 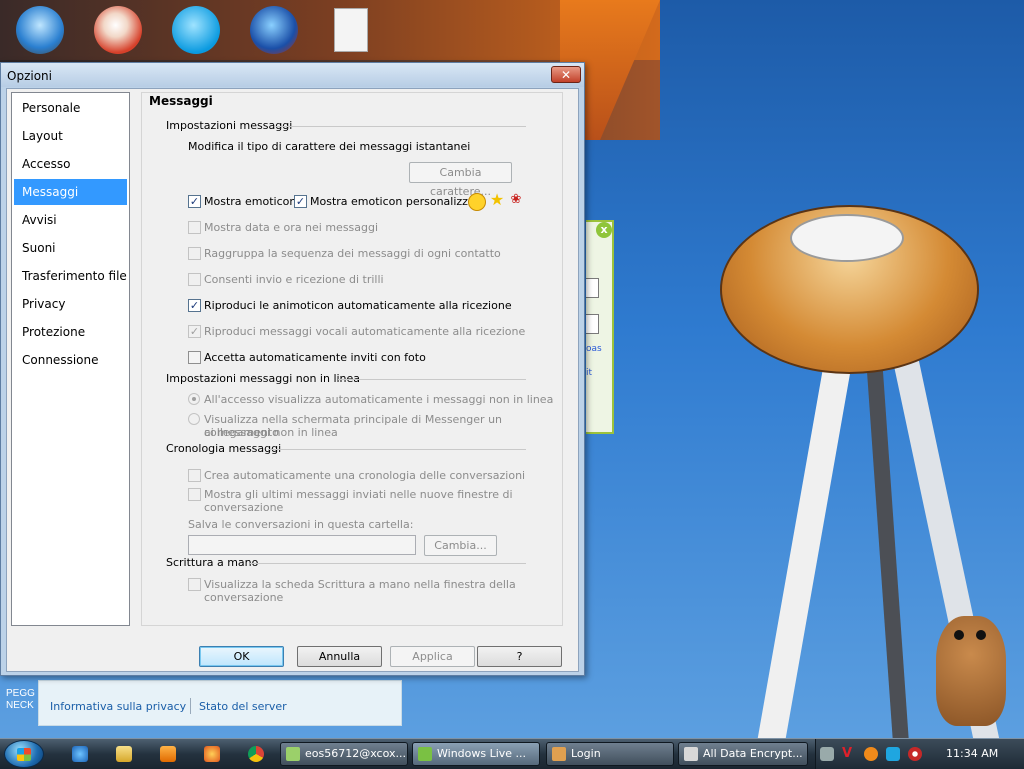 What do you see at coordinates (70, 136) in the screenshot?
I see `nav-item-layout: Layout` at bounding box center [70, 136].